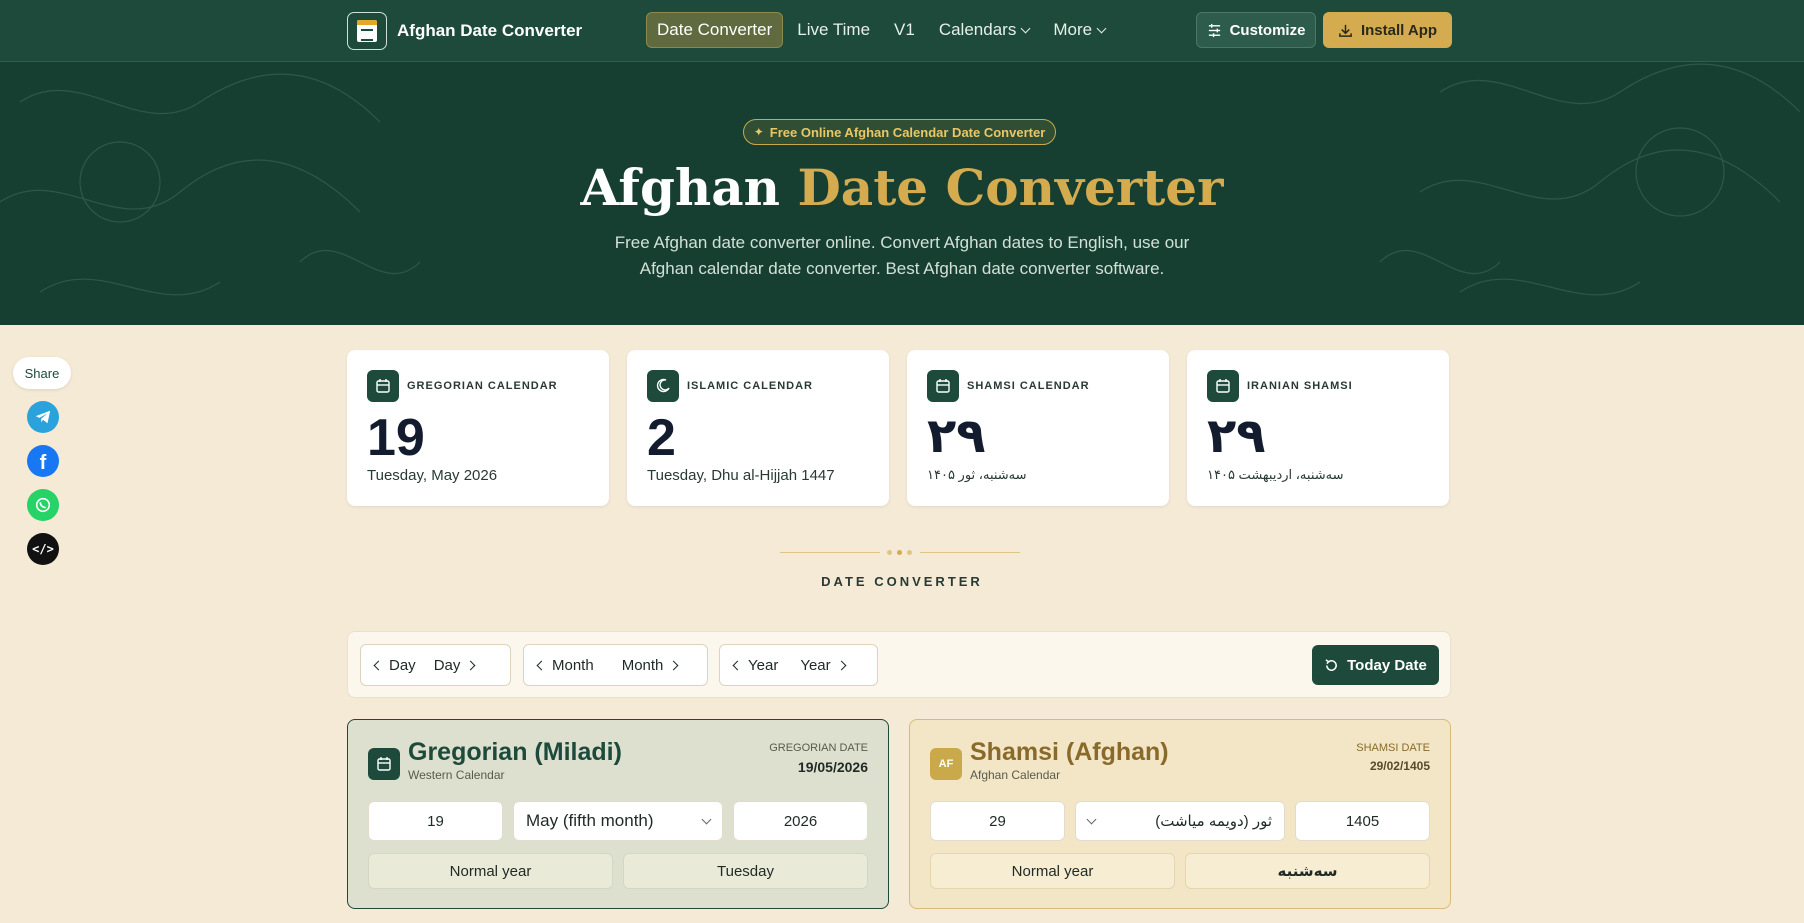 This screenshot has width=1804, height=923. What do you see at coordinates (745, 871) in the screenshot?
I see `gregorian-weekday: Tuesday` at bounding box center [745, 871].